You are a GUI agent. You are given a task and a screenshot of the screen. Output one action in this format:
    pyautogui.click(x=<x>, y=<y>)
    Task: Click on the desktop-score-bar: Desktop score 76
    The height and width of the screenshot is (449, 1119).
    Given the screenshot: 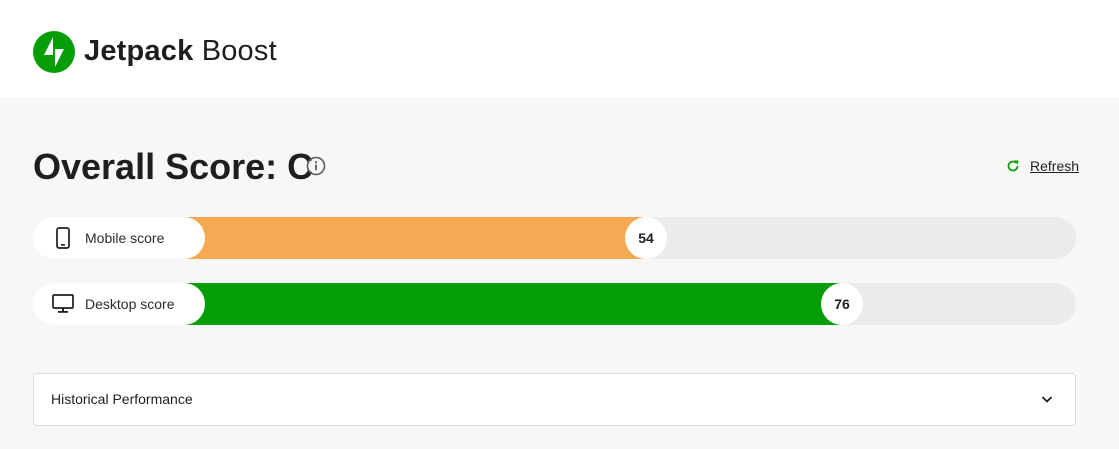 What is the action you would take?
    pyautogui.click(x=554, y=304)
    